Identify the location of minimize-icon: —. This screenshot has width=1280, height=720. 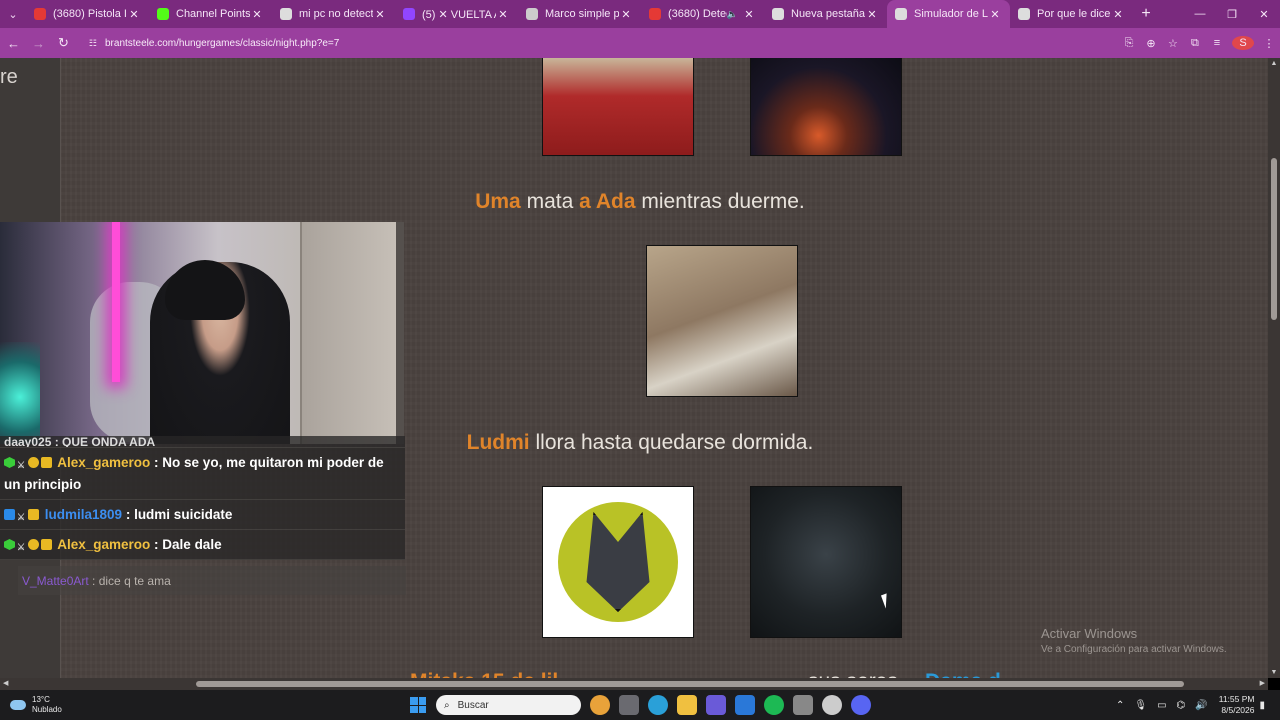
(1200, 14).